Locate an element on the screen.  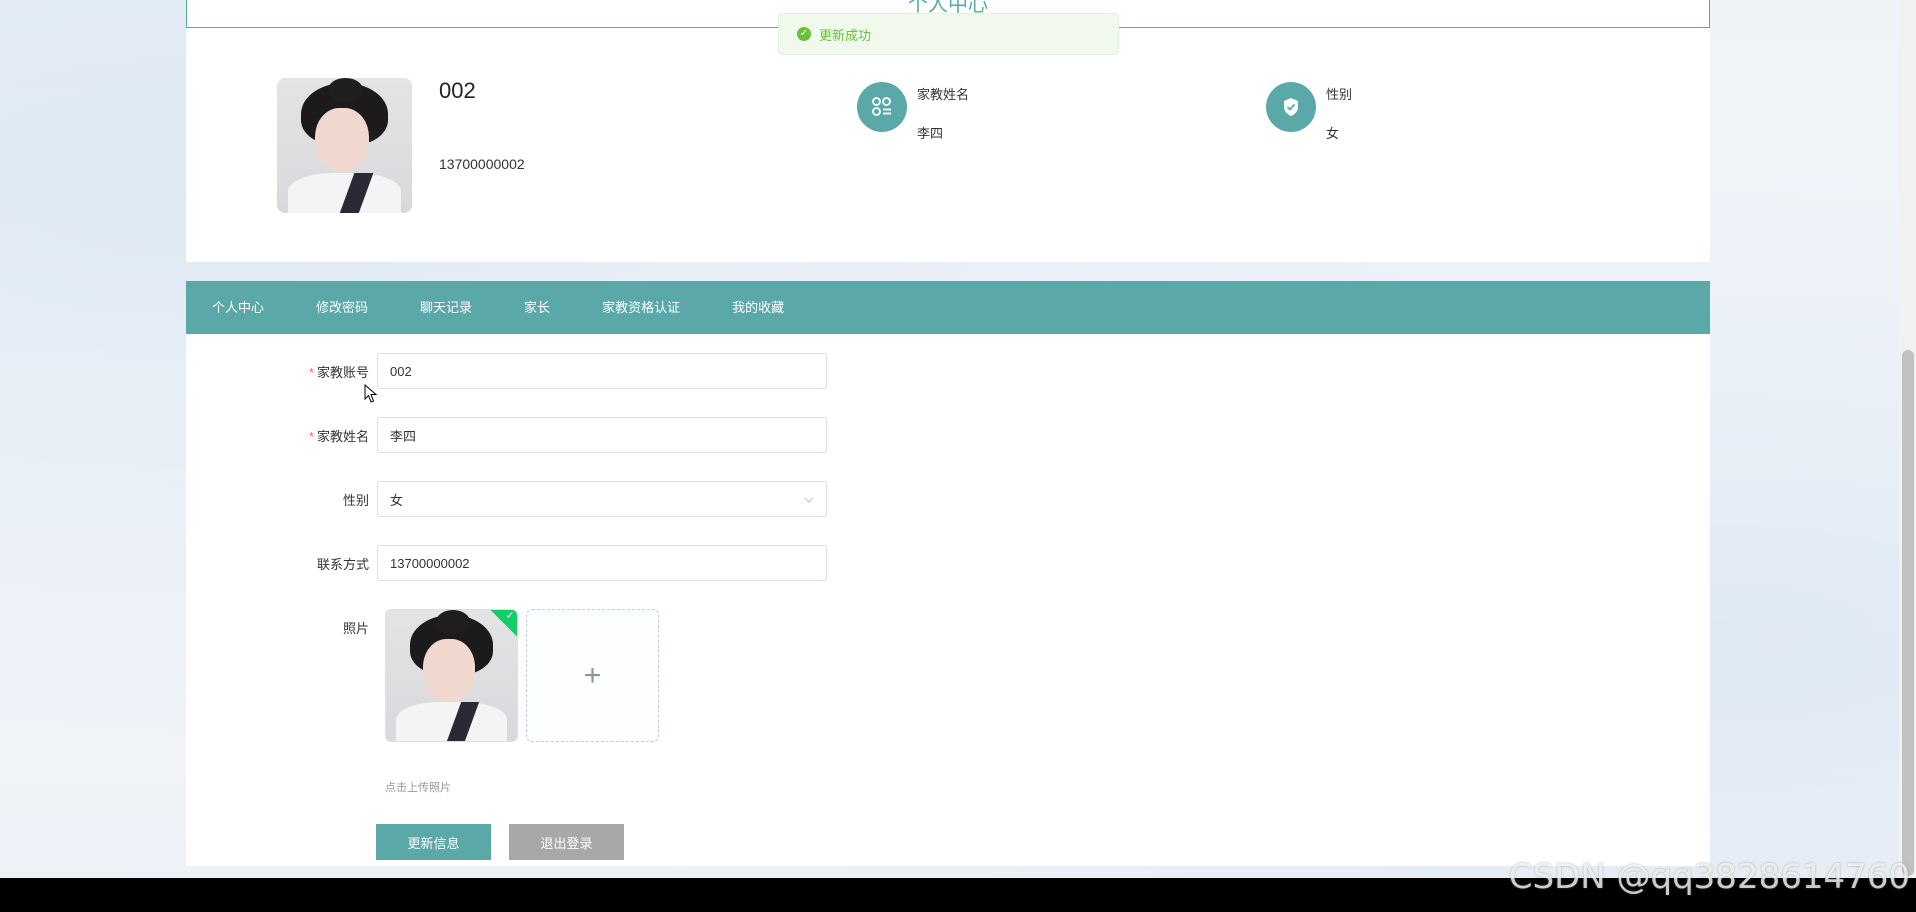
tab-chat-history: 聊天记录 is located at coordinates (446, 307).